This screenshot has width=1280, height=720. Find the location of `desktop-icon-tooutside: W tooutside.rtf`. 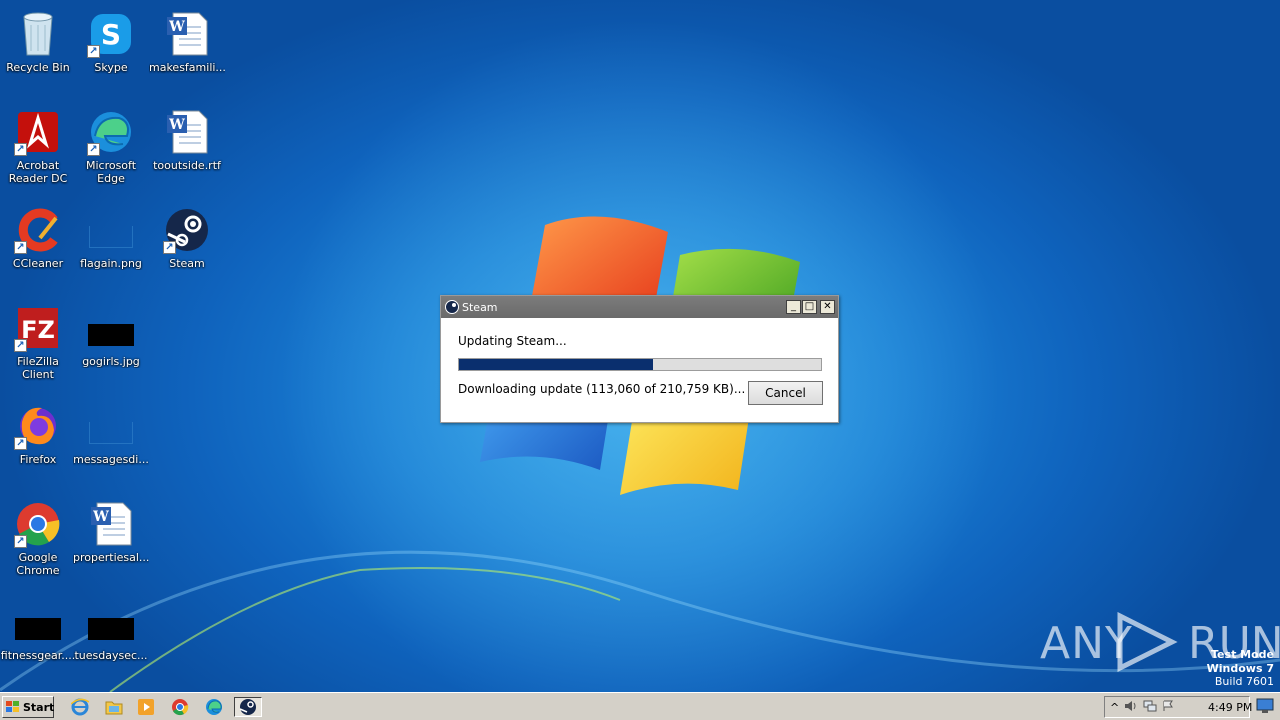

desktop-icon-tooutside: W tooutside.rtf is located at coordinates (187, 150).